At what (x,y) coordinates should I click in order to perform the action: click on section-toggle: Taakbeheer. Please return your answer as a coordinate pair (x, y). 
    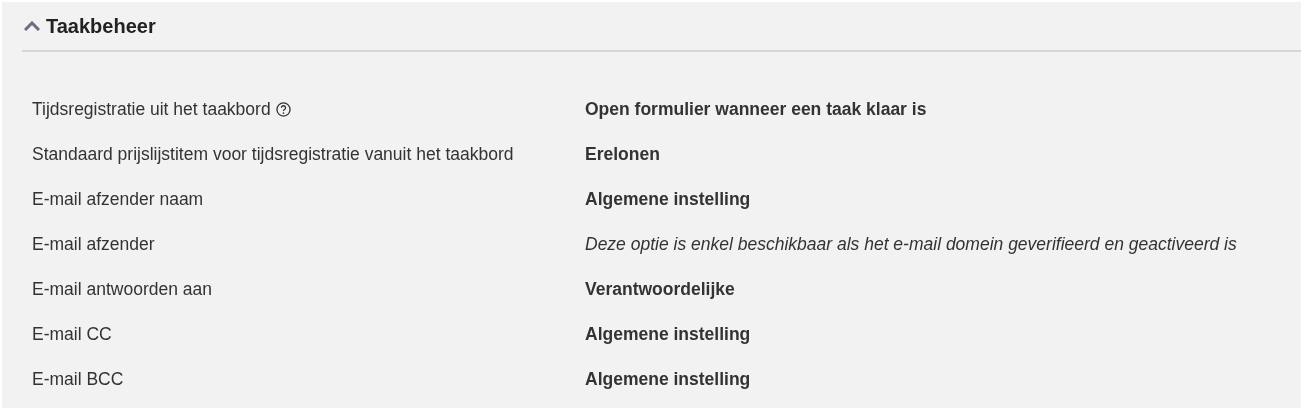
    Looking at the image, I should click on (89, 26).